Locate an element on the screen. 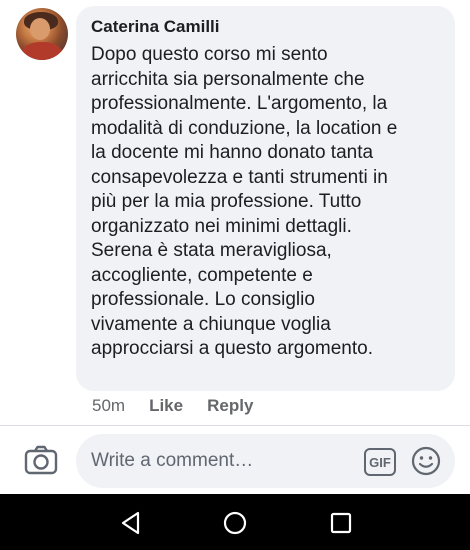 This screenshot has width=470, height=550. comment-input is located at coordinates (223, 461).